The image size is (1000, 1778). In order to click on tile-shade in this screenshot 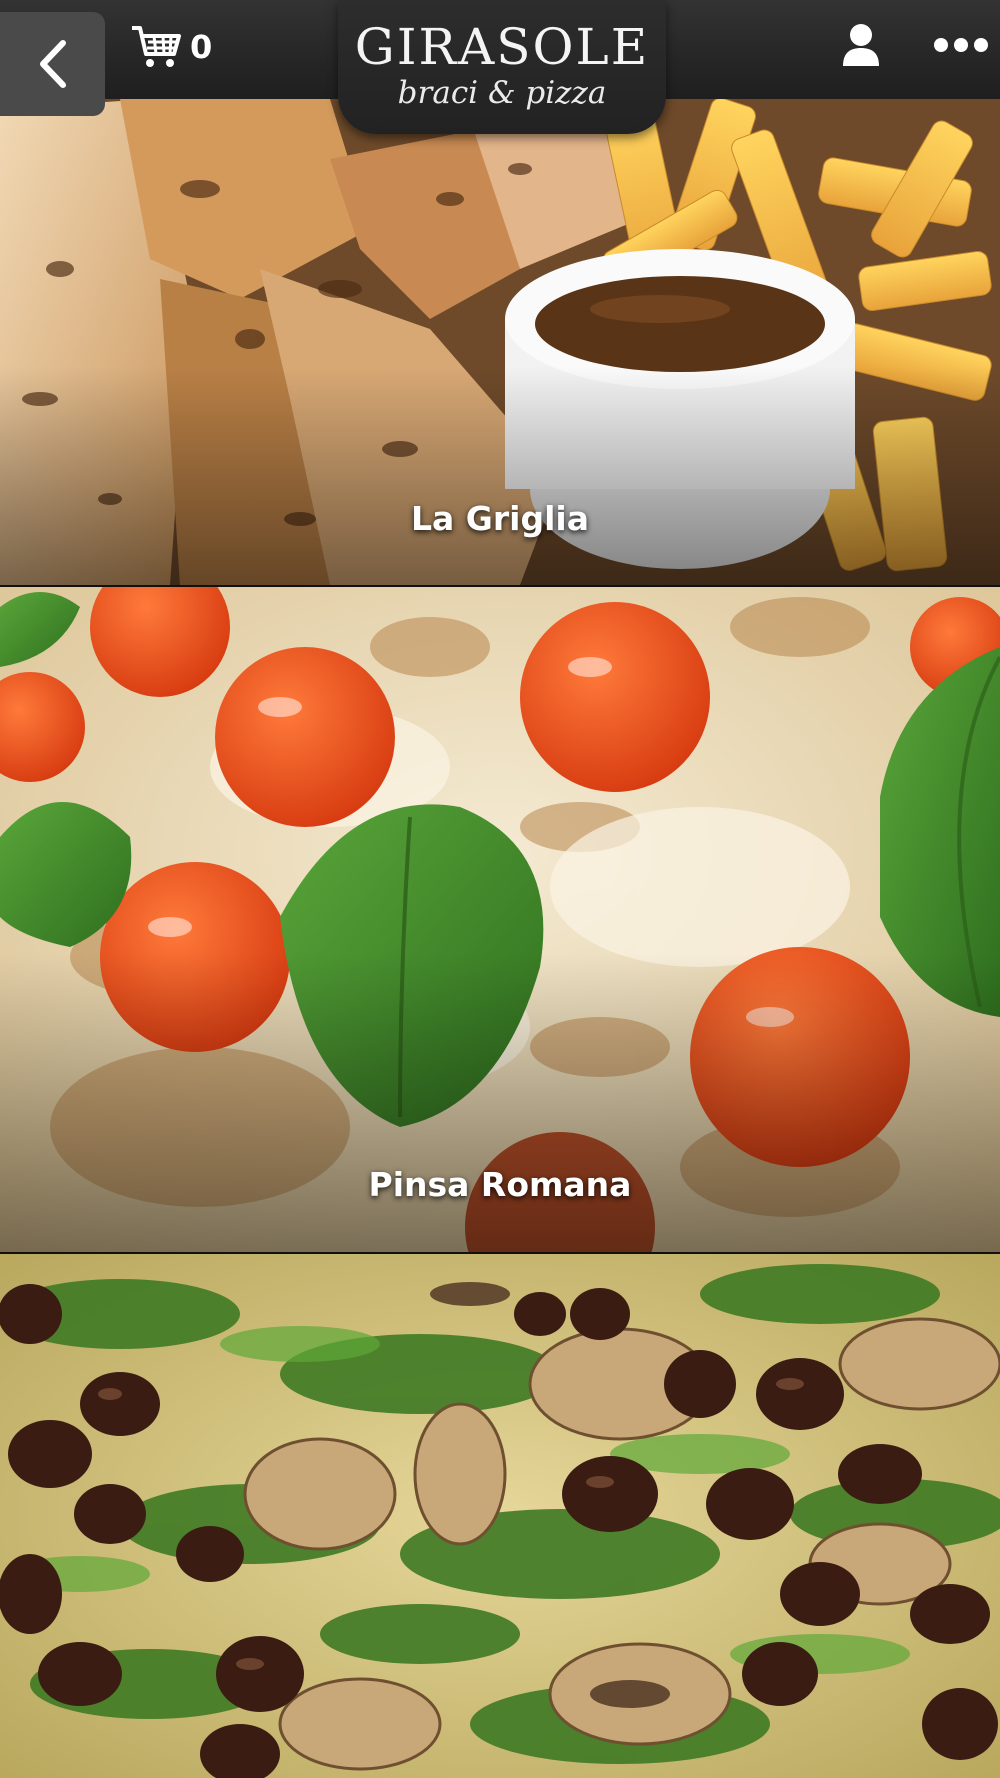, I will do `click(500, 475)`.